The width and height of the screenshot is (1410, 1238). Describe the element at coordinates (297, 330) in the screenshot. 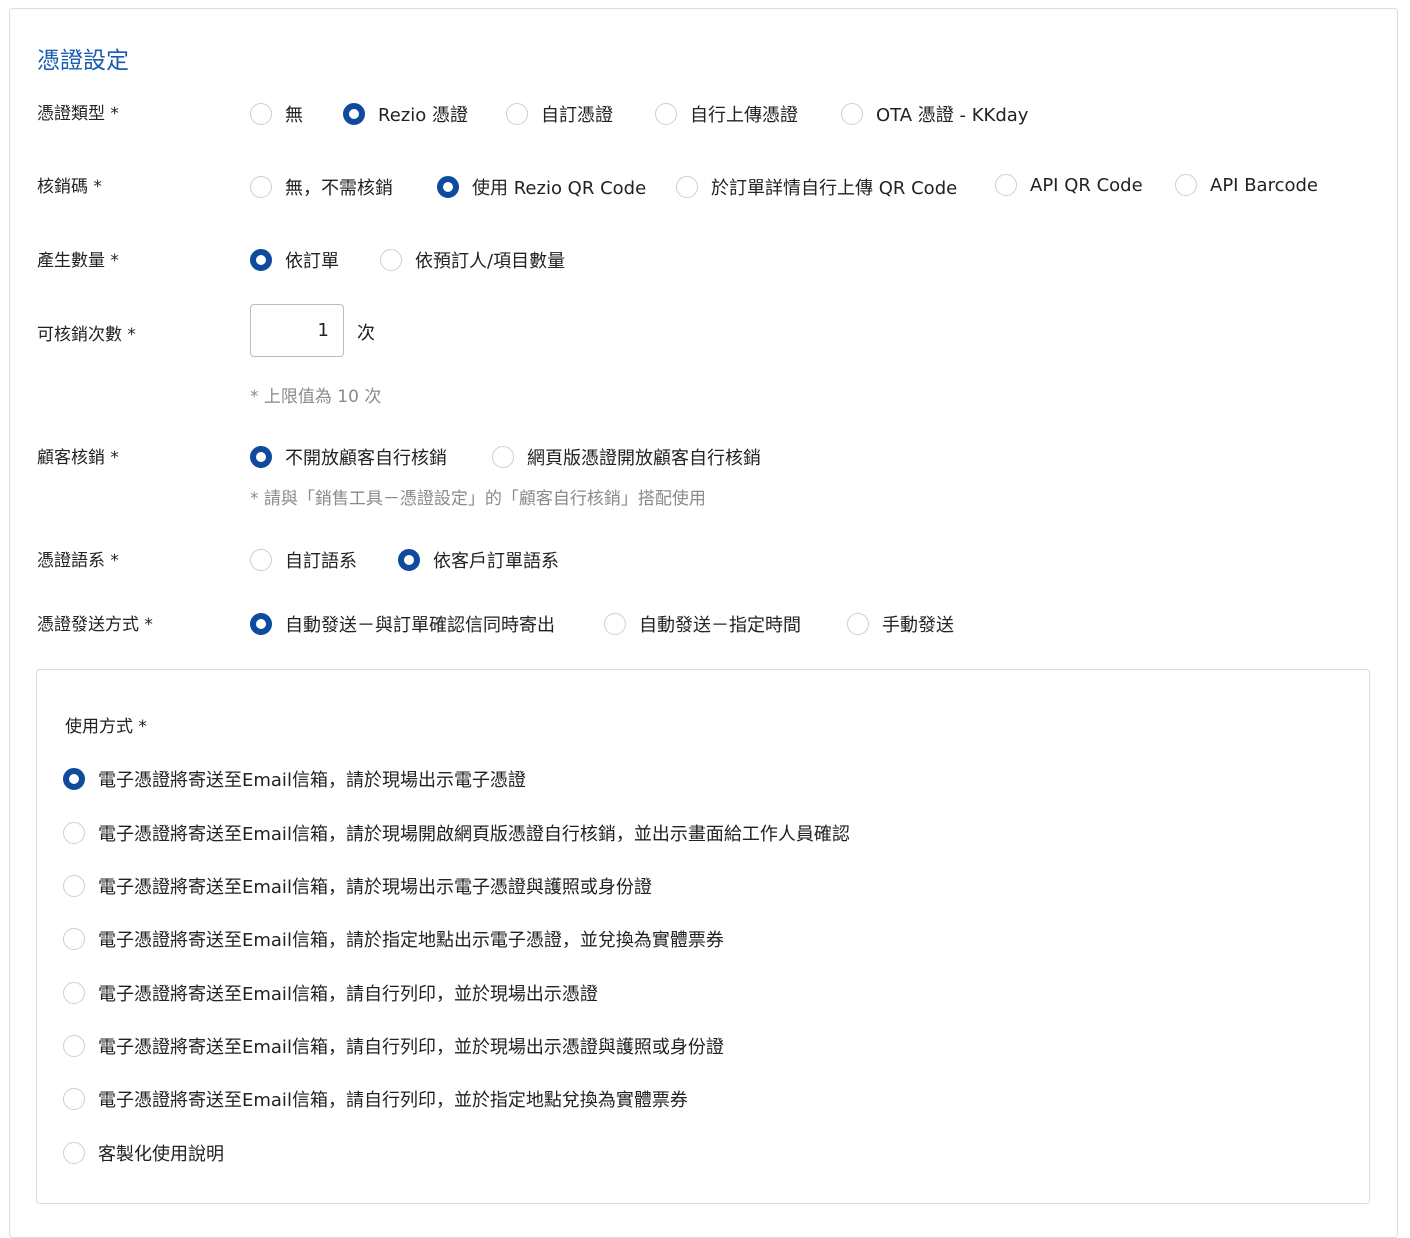

I see `redeem-times-input: 1` at that location.